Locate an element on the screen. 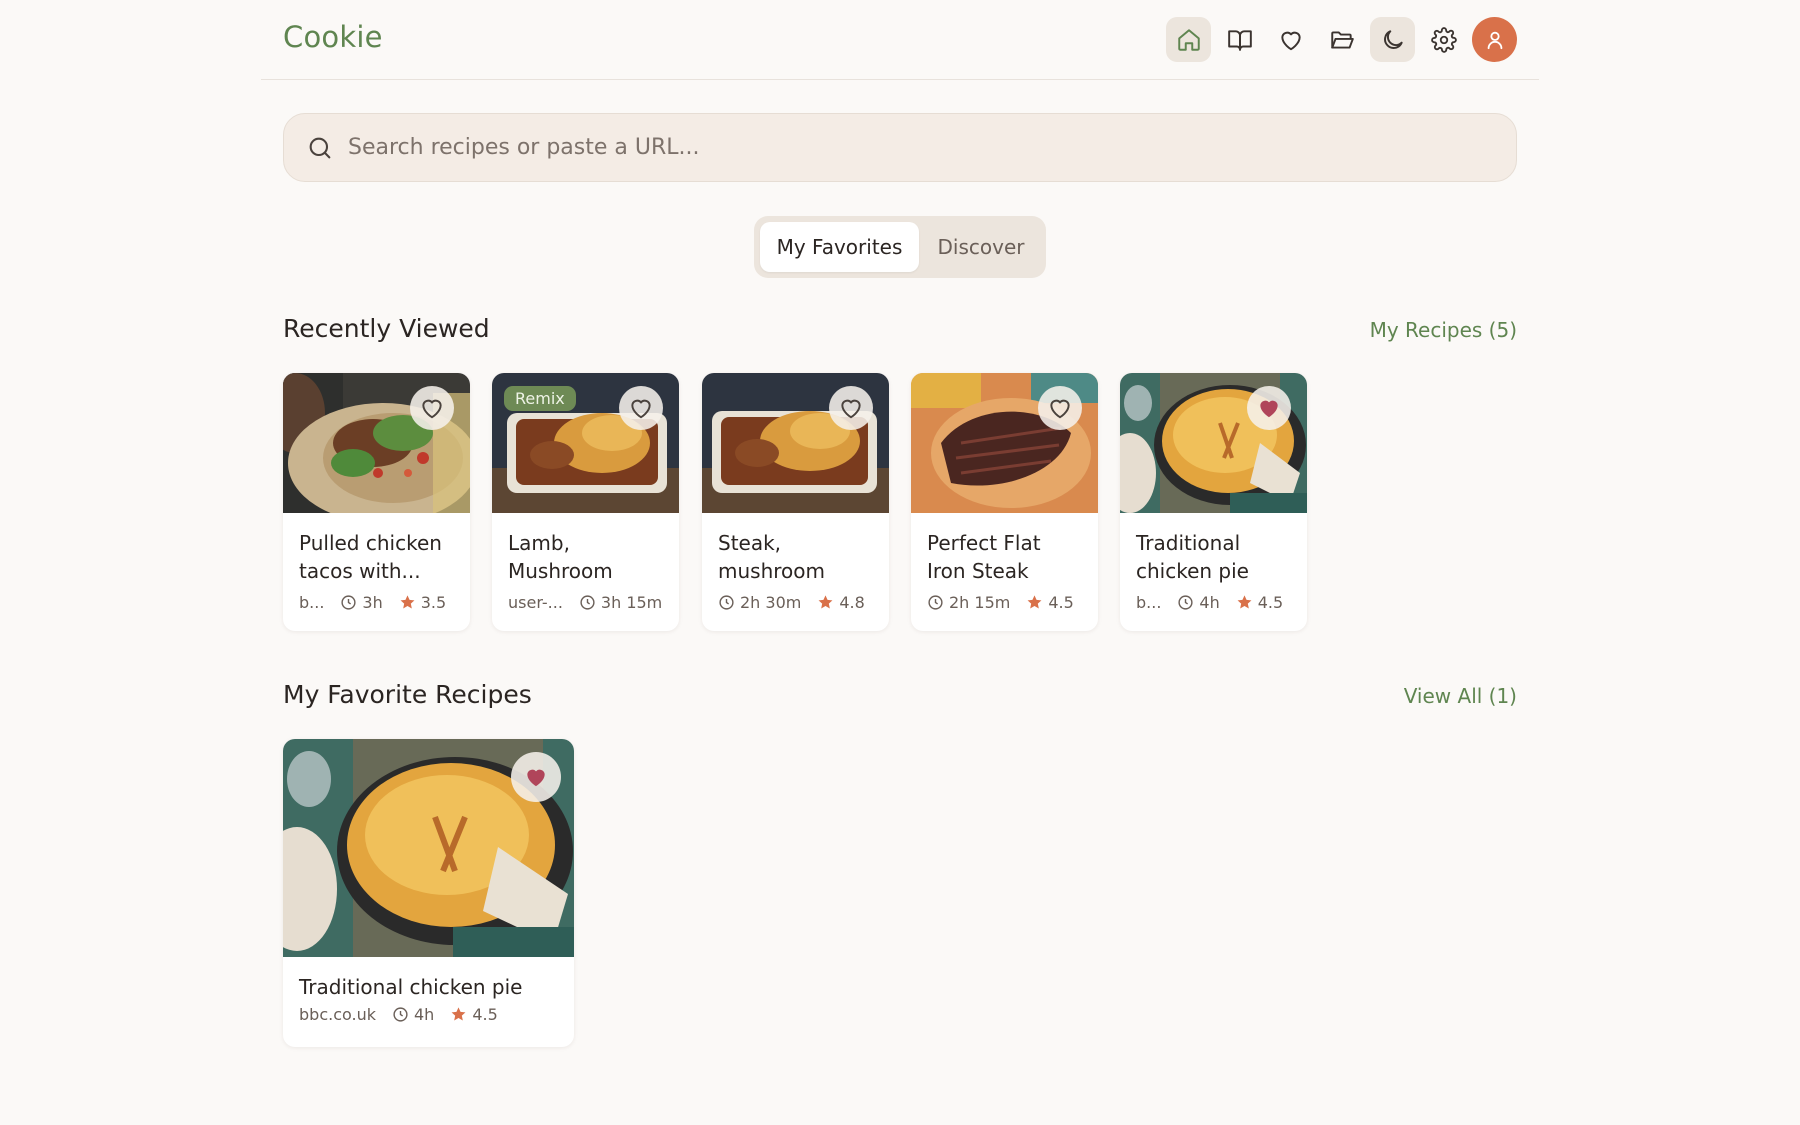 The width and height of the screenshot is (1800, 1125). recipe-meta: 2h 15m 4.5 is located at coordinates (1004, 599).